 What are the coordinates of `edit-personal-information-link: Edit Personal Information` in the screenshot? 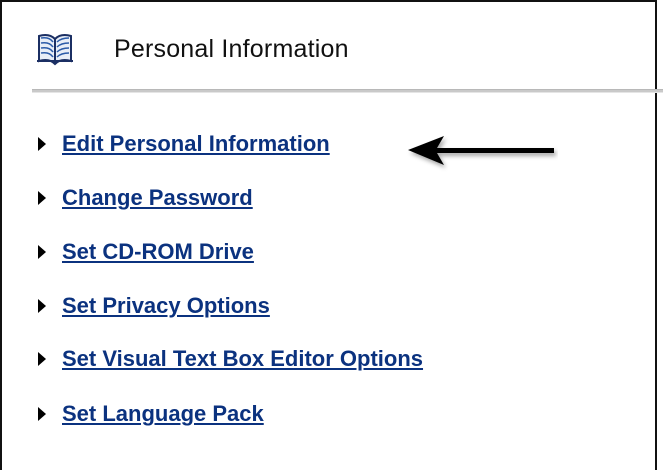 It's located at (196, 144).